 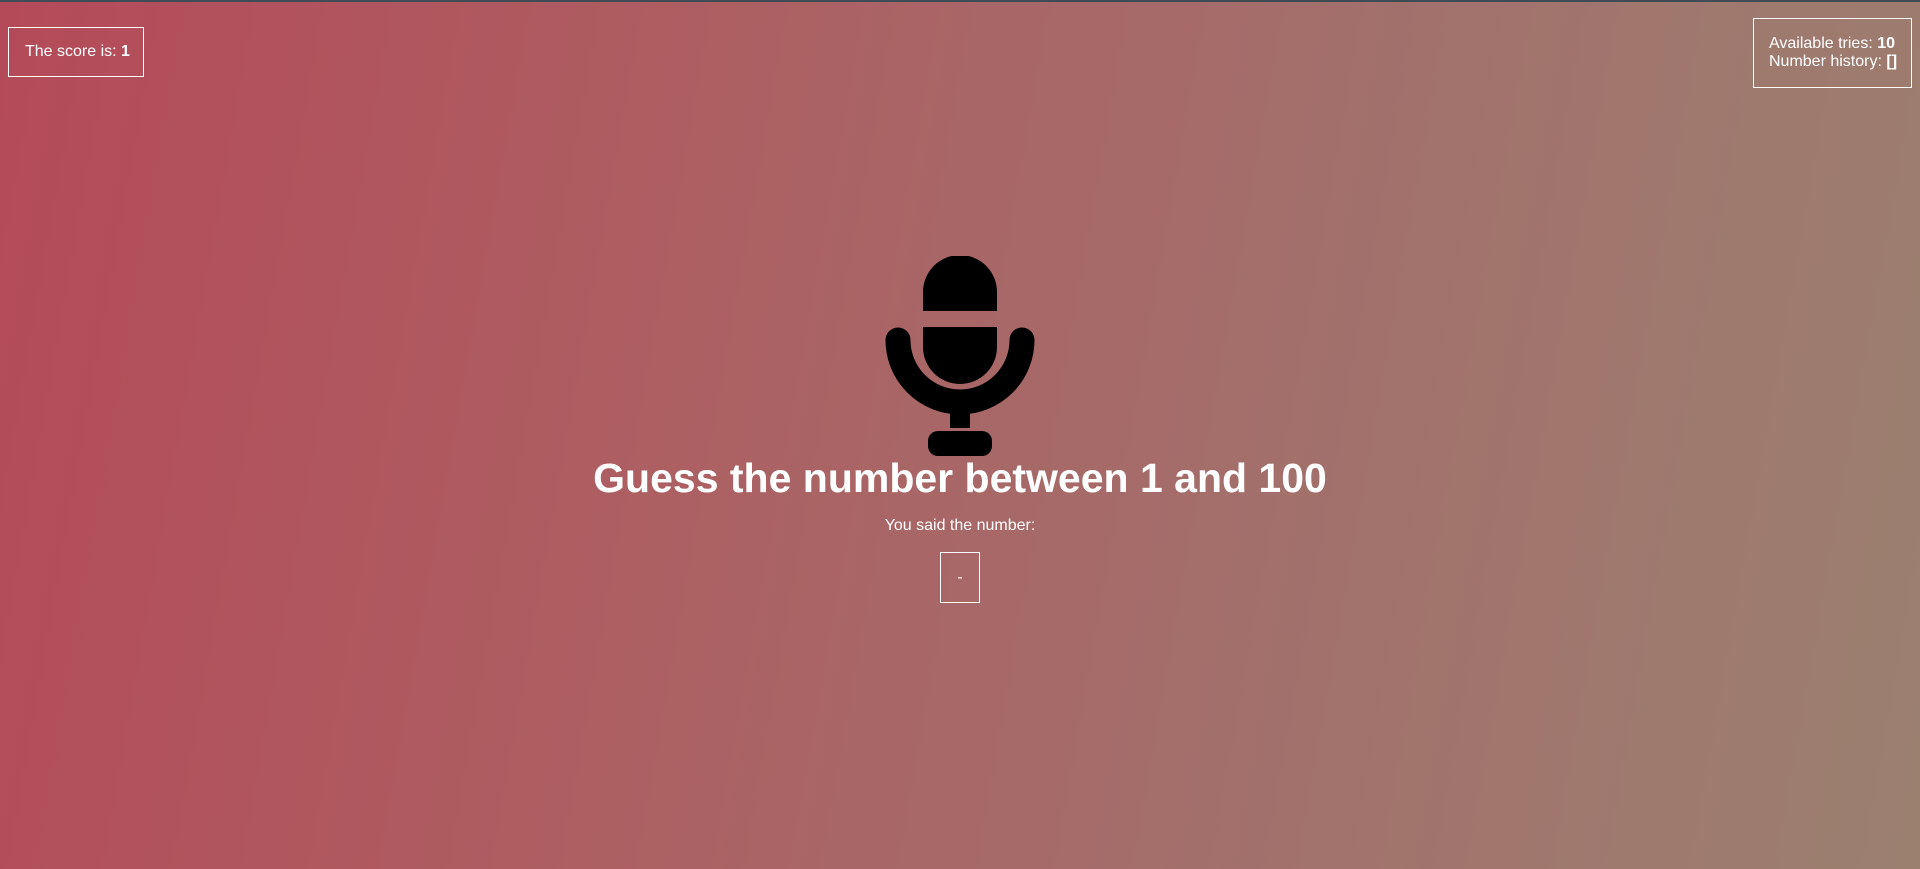 I want to click on score-label: The score is:, so click(x=73, y=51).